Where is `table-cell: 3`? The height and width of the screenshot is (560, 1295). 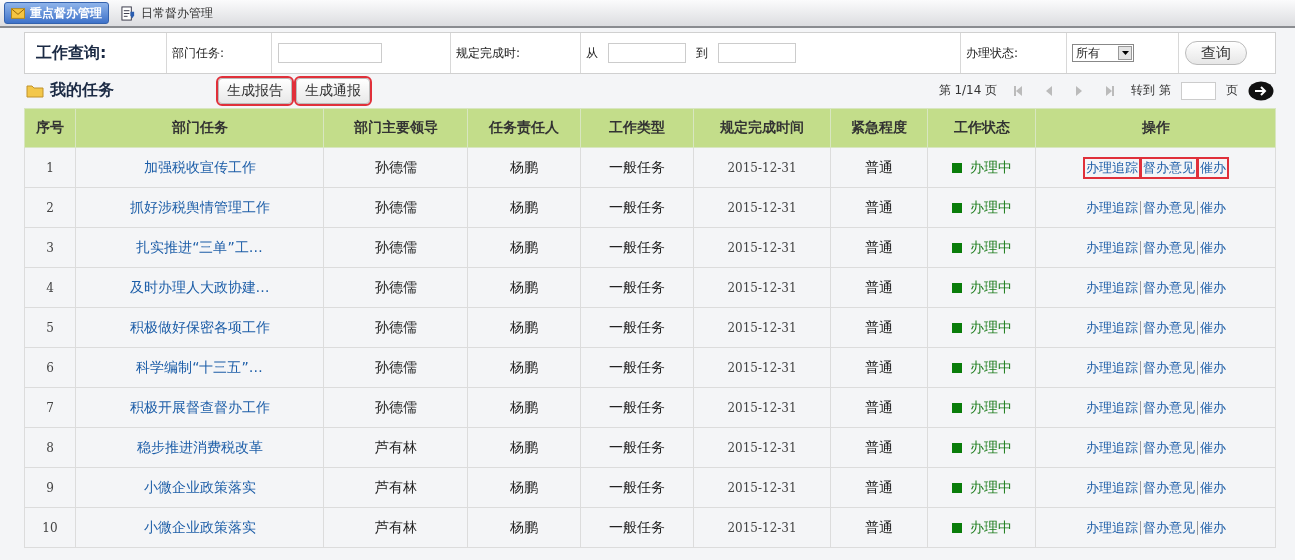
table-cell: 3 is located at coordinates (50, 247).